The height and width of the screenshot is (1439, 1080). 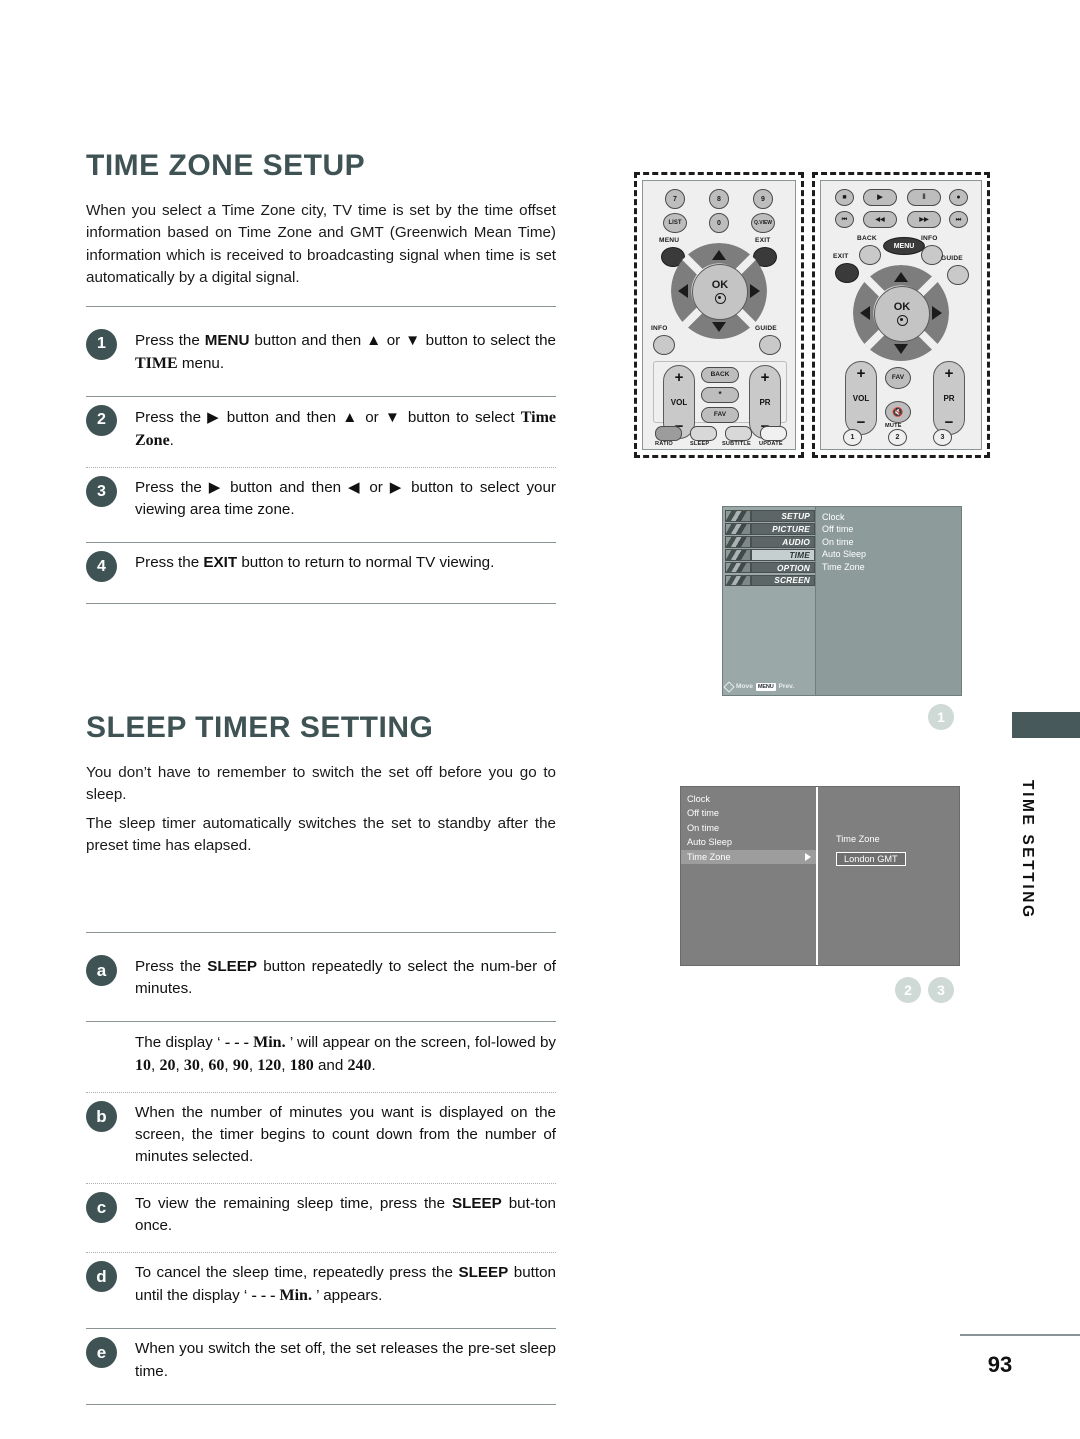 I want to click on remote2-key-3: 3, so click(x=942, y=437).